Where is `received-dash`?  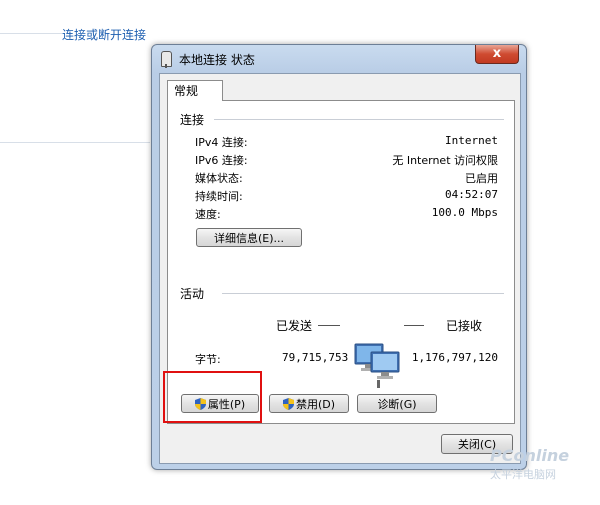 received-dash is located at coordinates (414, 325).